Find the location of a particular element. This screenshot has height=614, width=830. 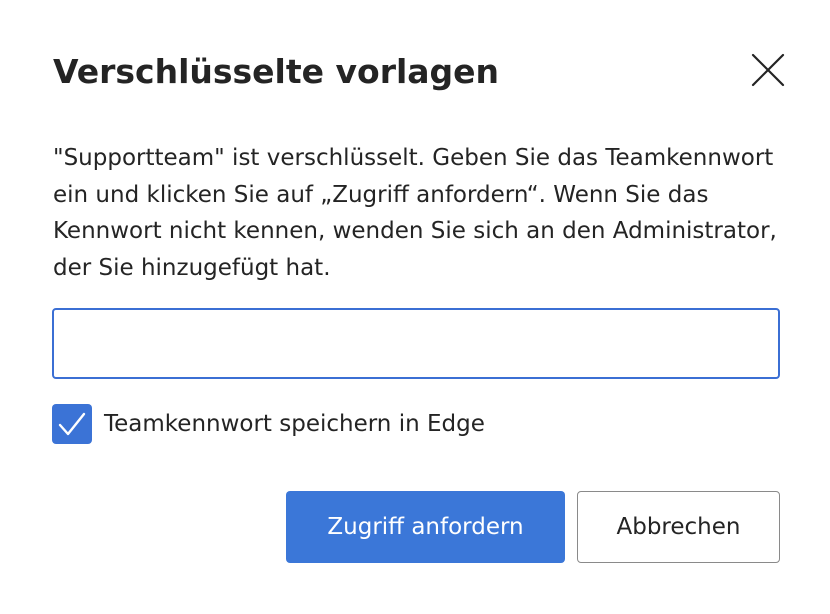

save-password-checkbox is located at coordinates (72, 424).